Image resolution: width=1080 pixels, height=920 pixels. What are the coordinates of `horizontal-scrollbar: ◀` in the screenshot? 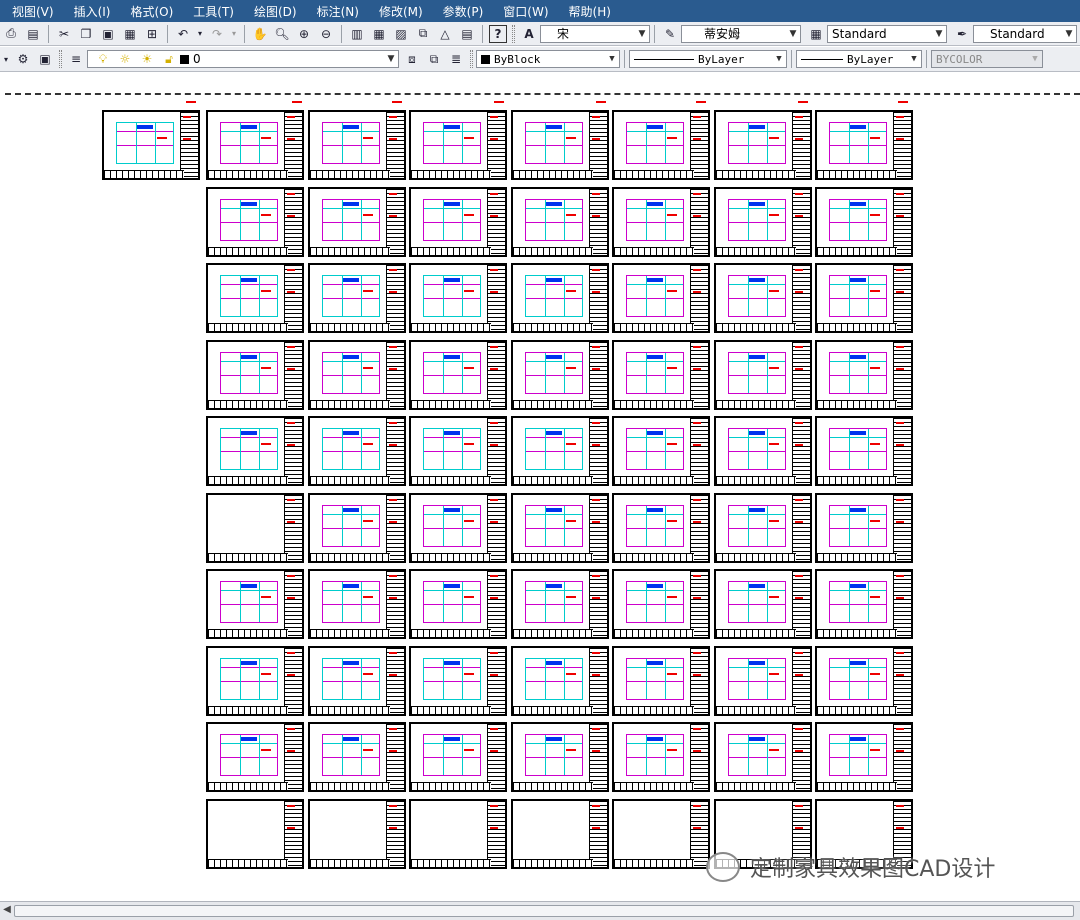 It's located at (540, 910).